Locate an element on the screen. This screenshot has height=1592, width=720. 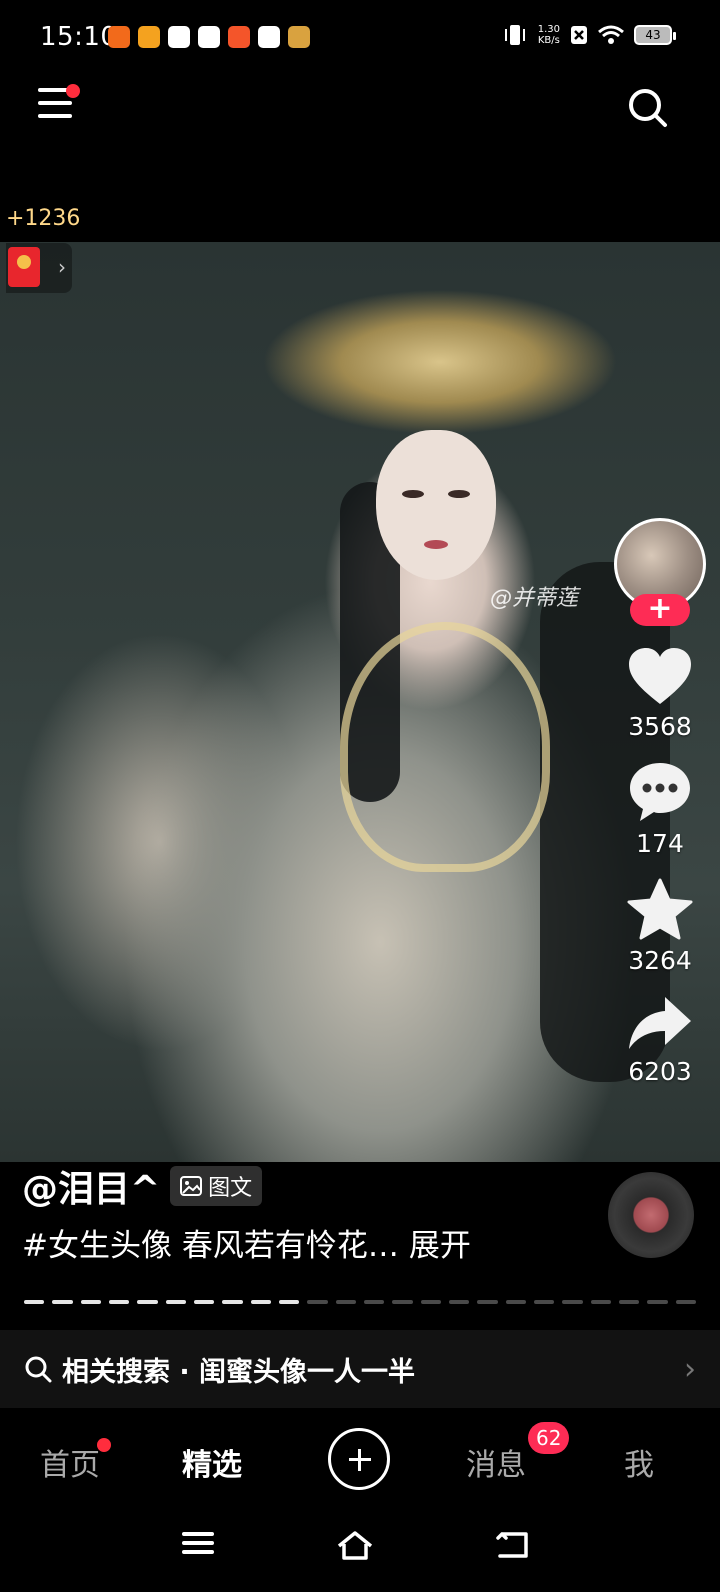
comment-button: 174 is located at coordinates (660, 809).